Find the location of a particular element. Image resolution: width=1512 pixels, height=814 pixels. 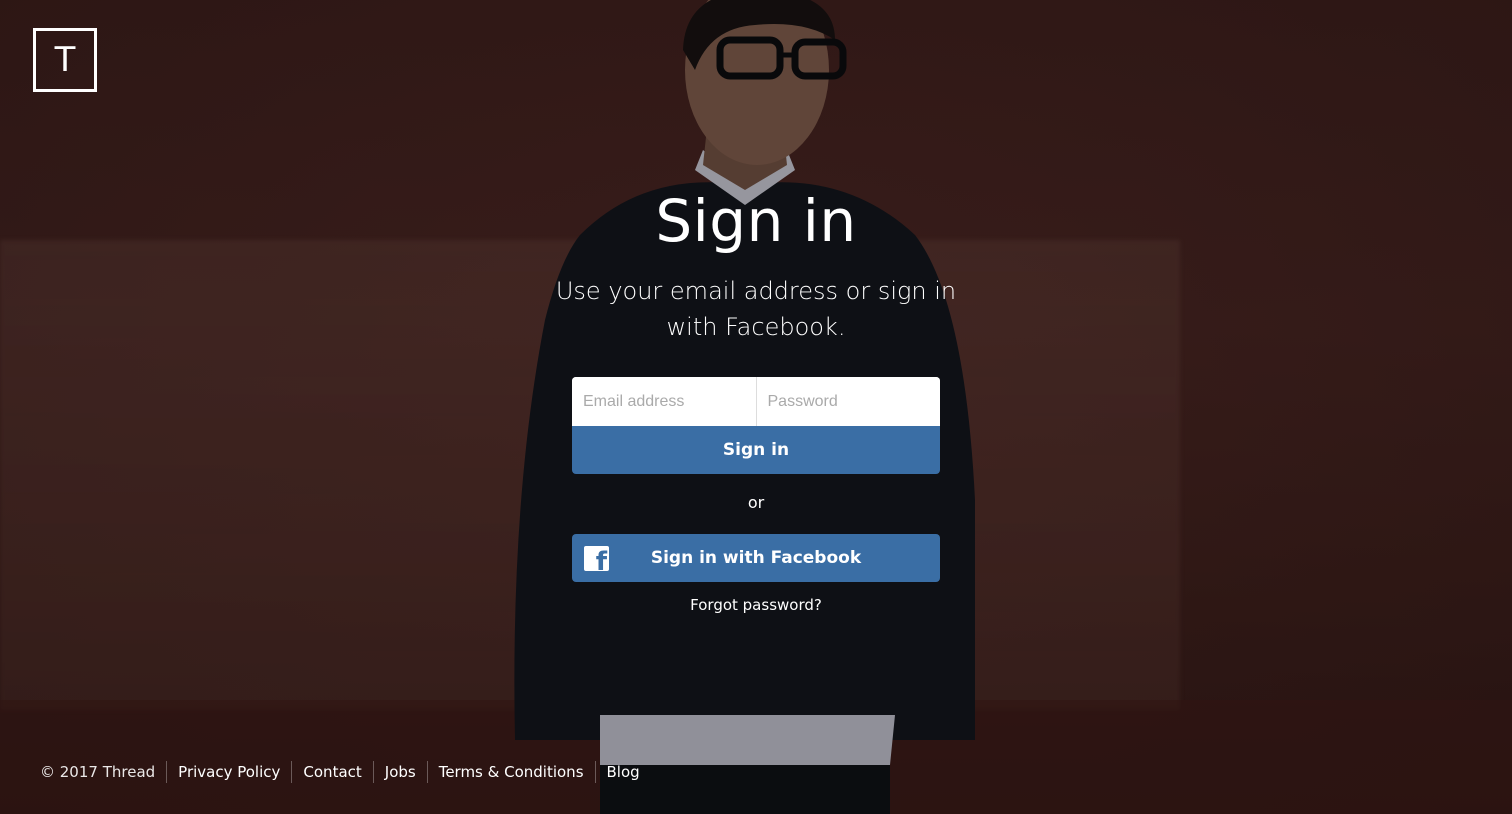

facebook-button-label: Sign in with Facebook is located at coordinates (756, 558).